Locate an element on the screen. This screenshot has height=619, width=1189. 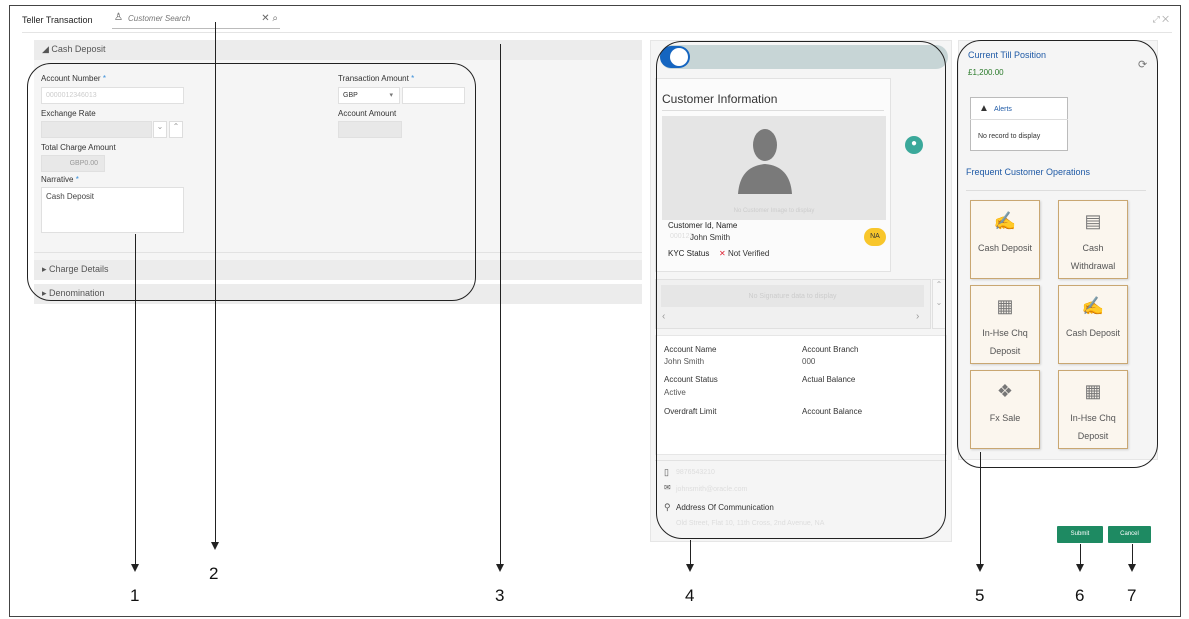
panel-divider is located at coordinates (338, 252).